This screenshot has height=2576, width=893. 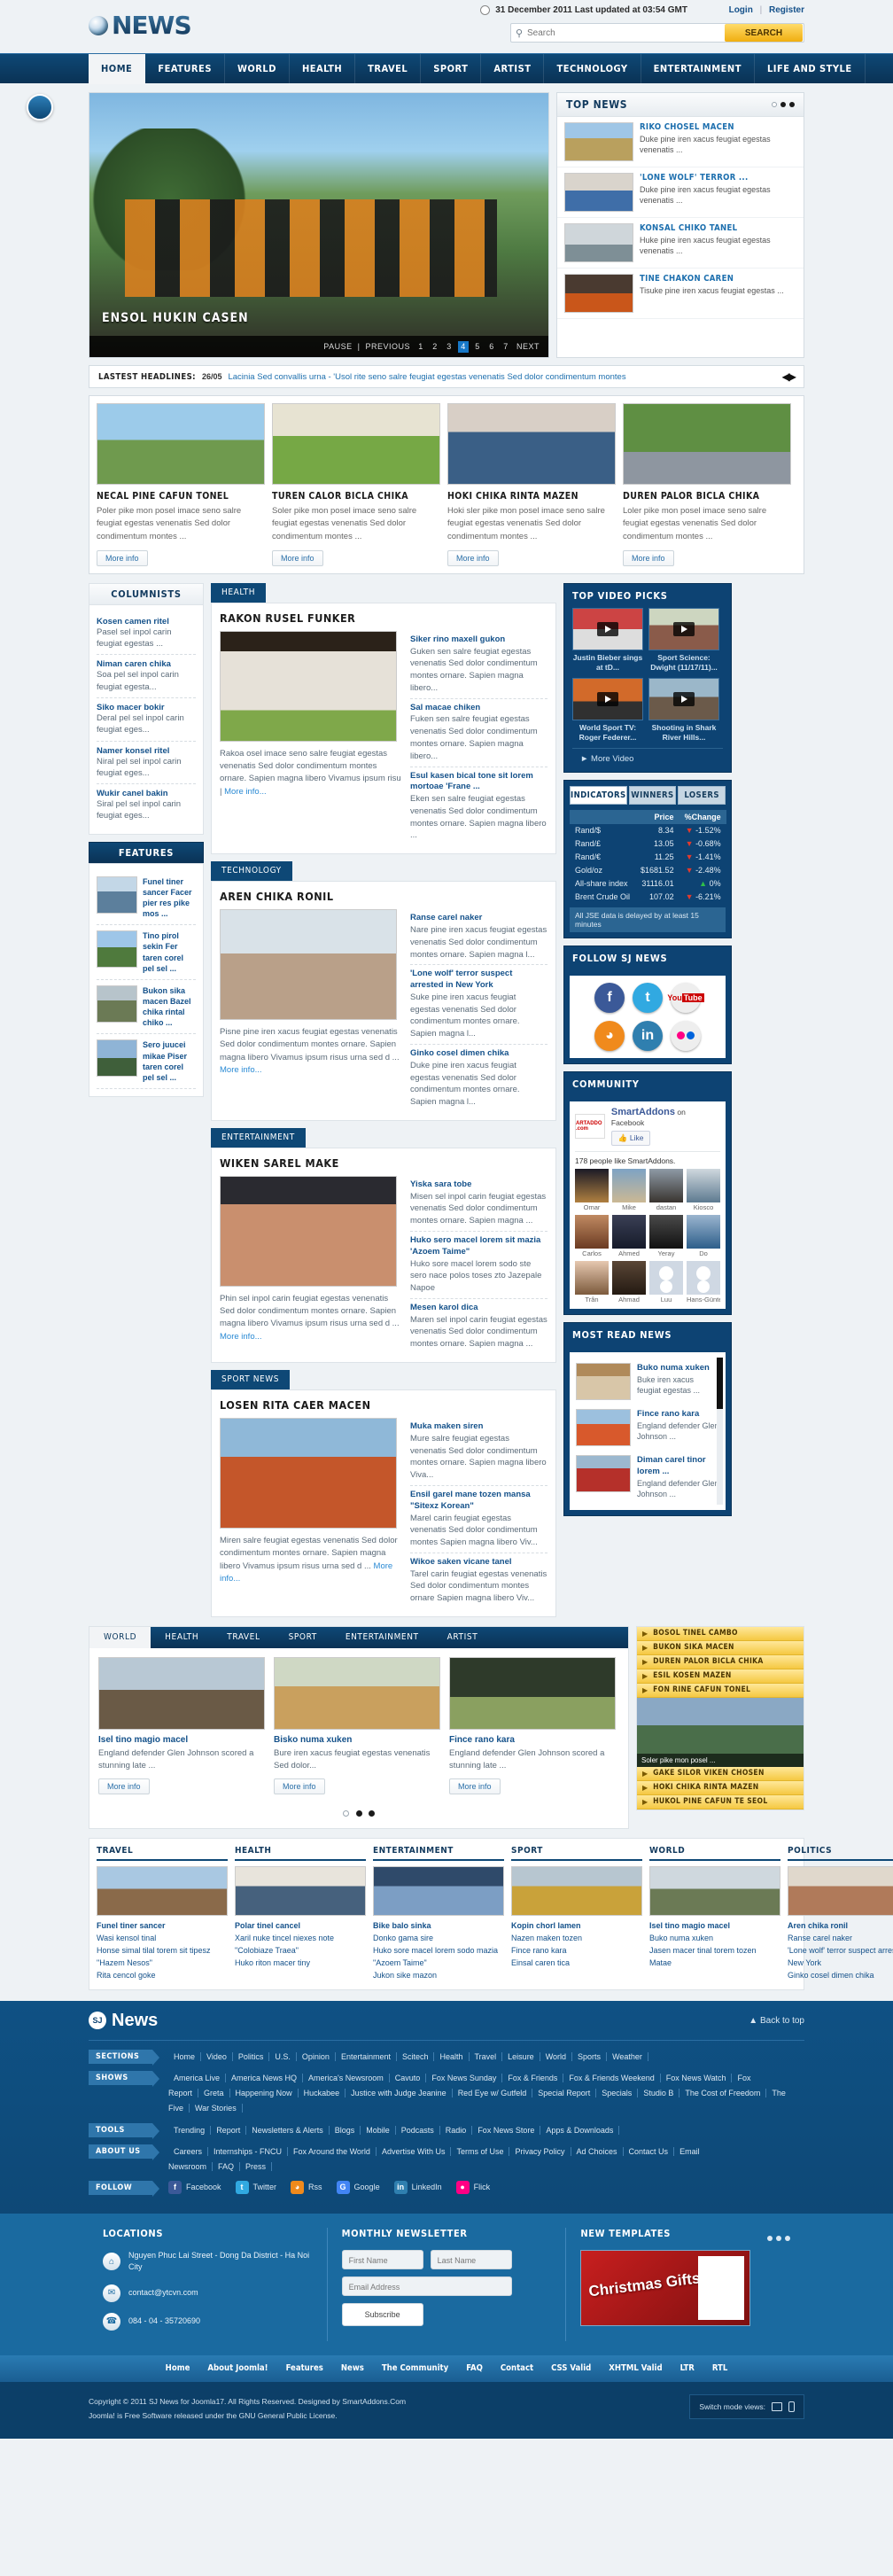 I want to click on most-read-item-title: Buko numa xuken, so click(x=678, y=1368).